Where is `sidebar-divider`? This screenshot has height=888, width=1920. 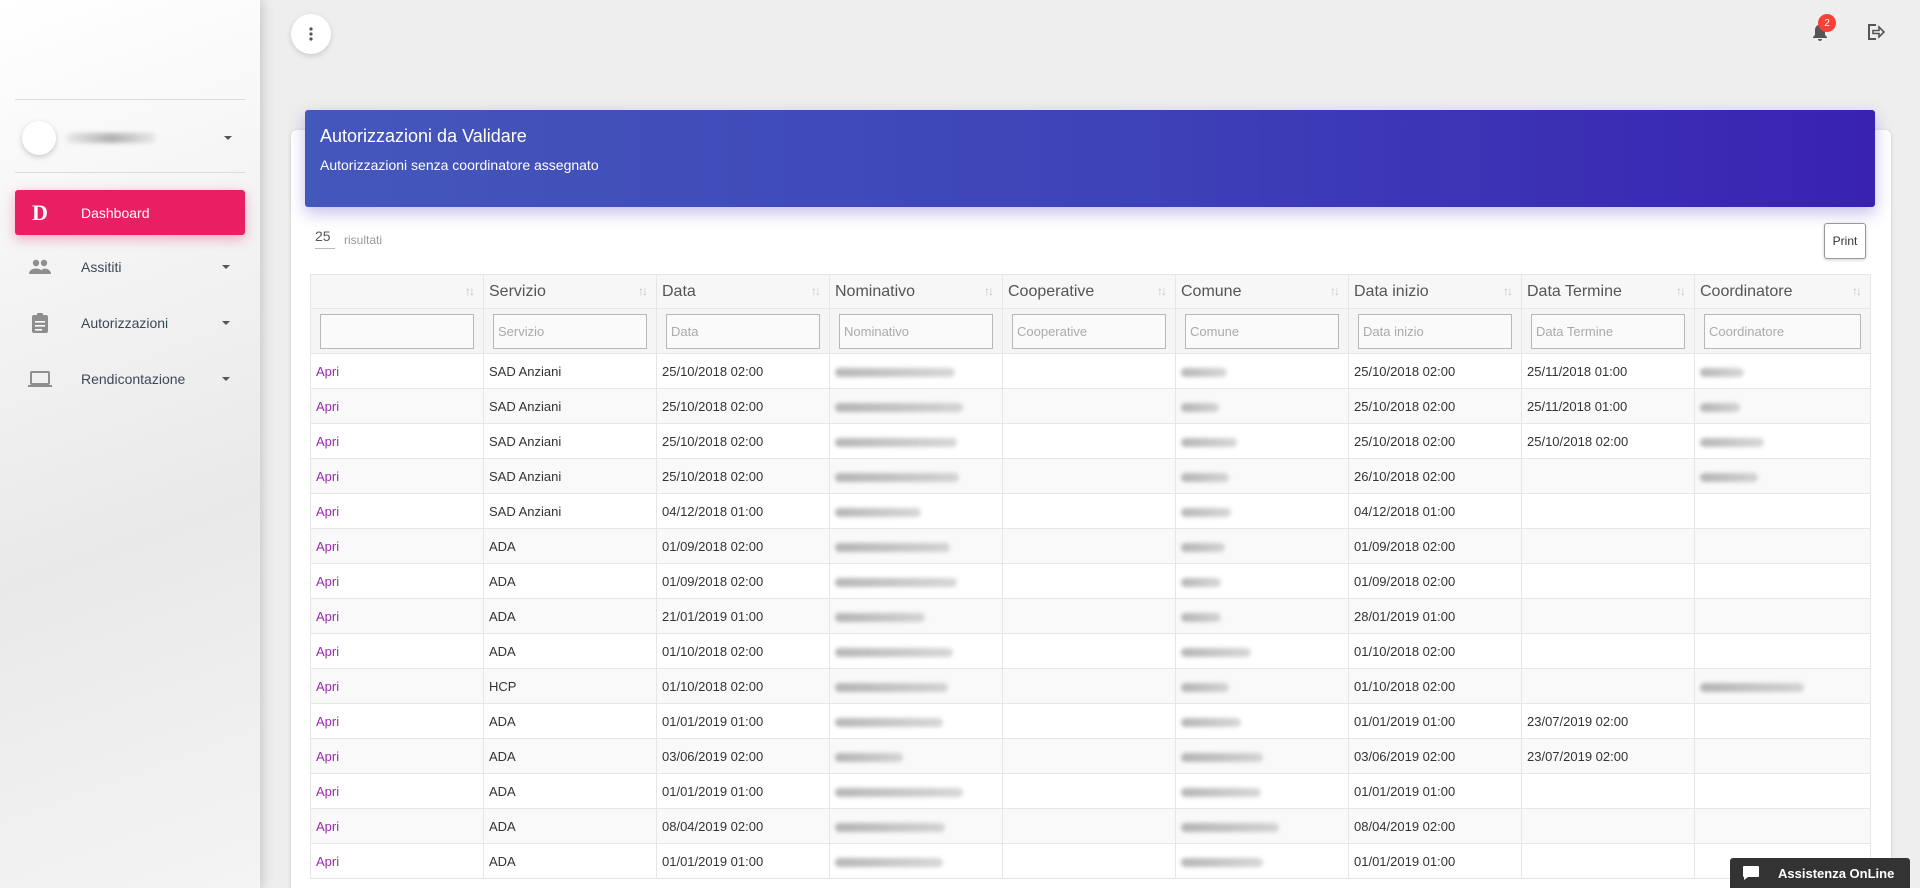 sidebar-divider is located at coordinates (130, 172).